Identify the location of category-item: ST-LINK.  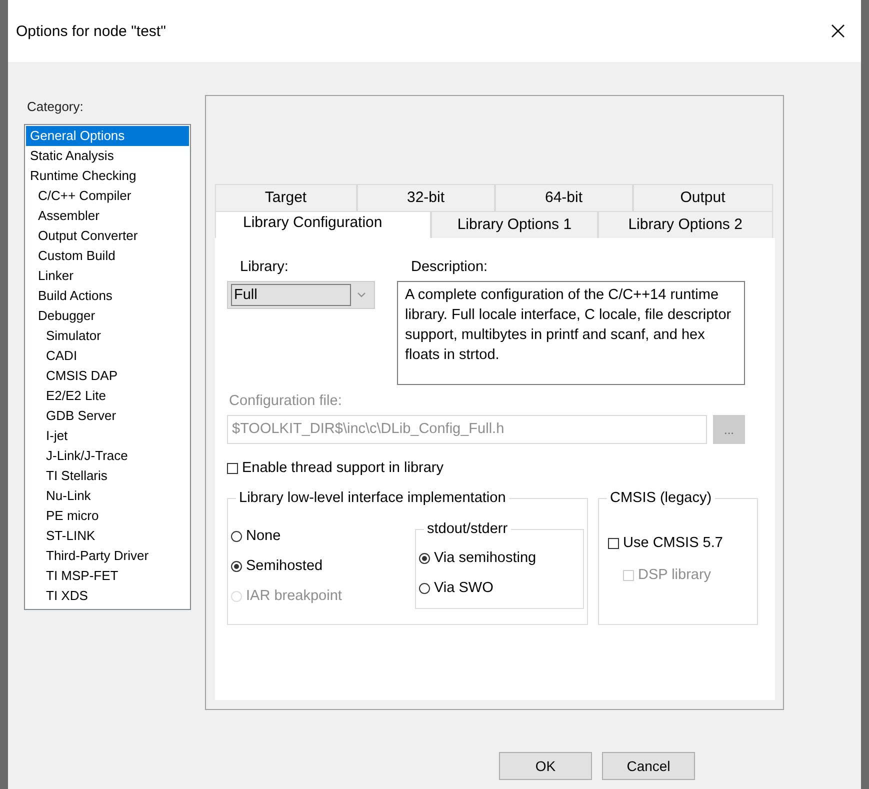
(107, 536).